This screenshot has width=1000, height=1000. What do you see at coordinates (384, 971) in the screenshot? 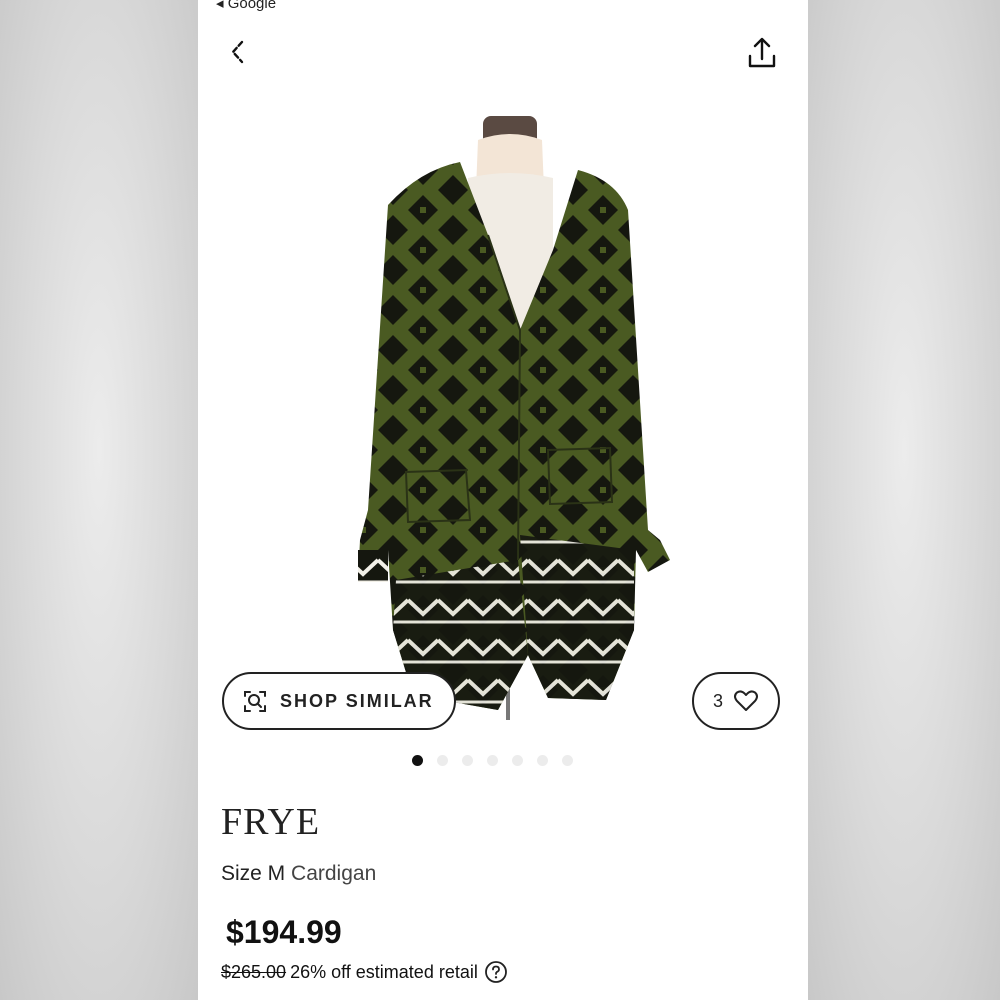
I see `discount-text: 26% off estimated retail` at bounding box center [384, 971].